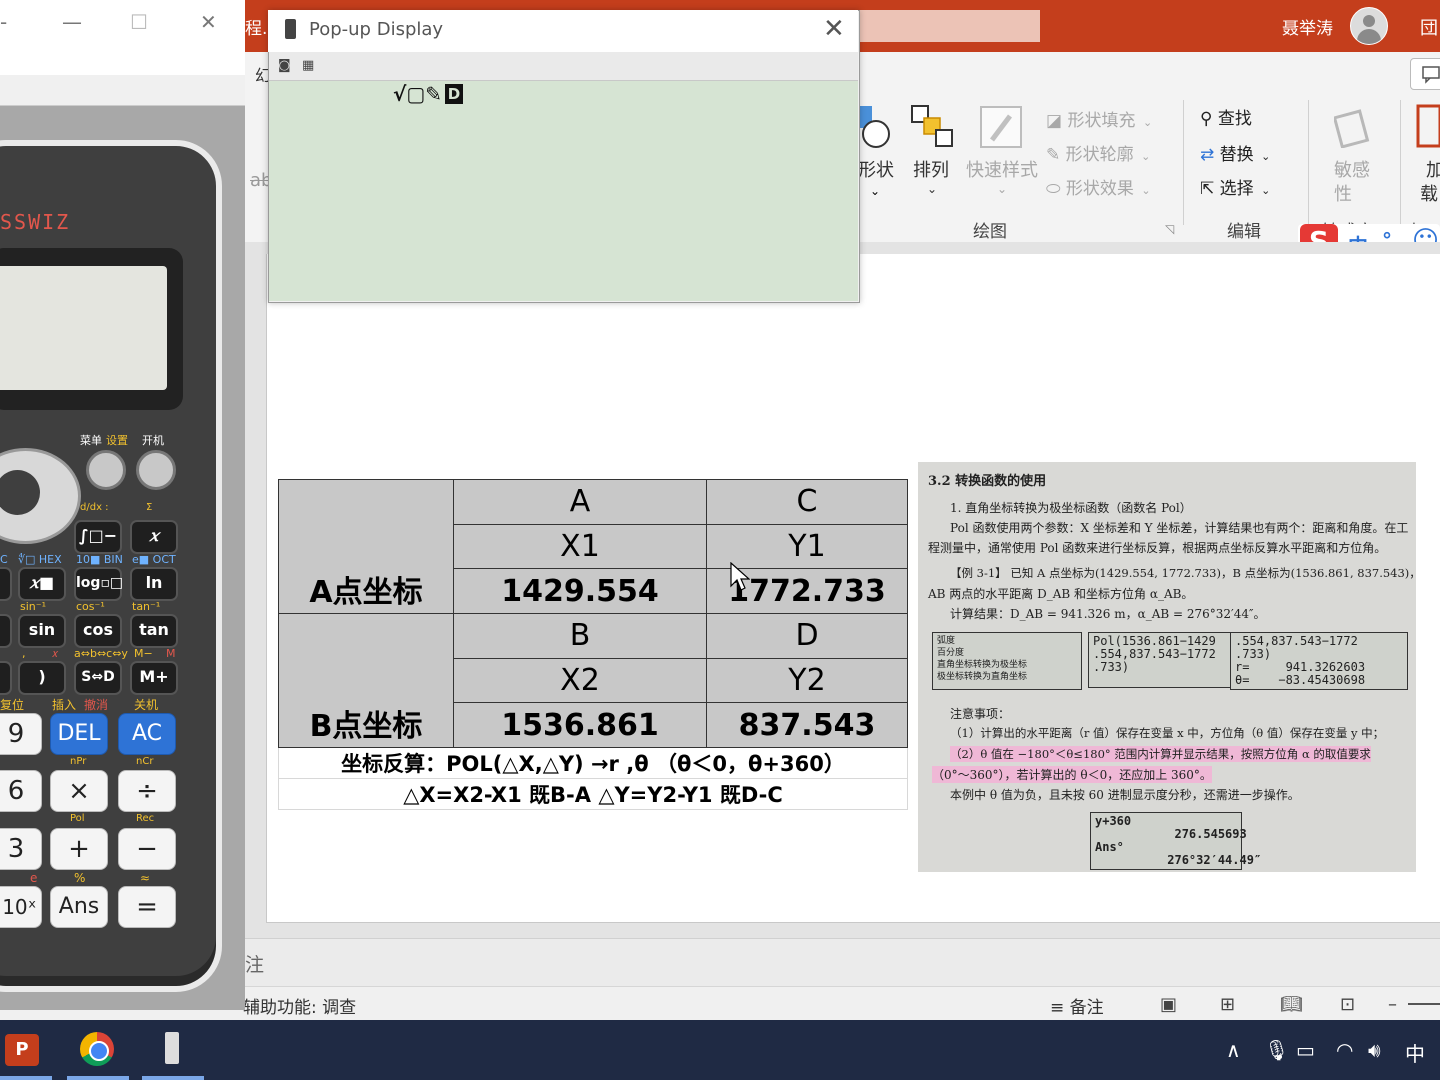 This screenshot has width=1440, height=1080. I want to click on dialog-launcher-icon: ◹, so click(1169, 229).